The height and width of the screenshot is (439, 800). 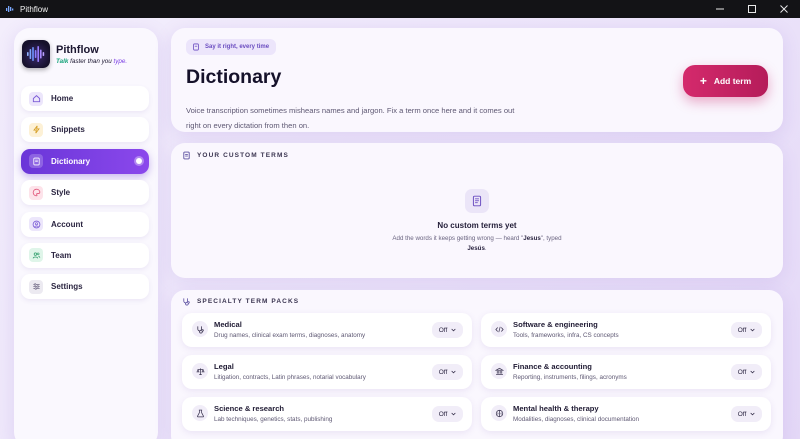 I want to click on flask-icon, so click(x=200, y=413).